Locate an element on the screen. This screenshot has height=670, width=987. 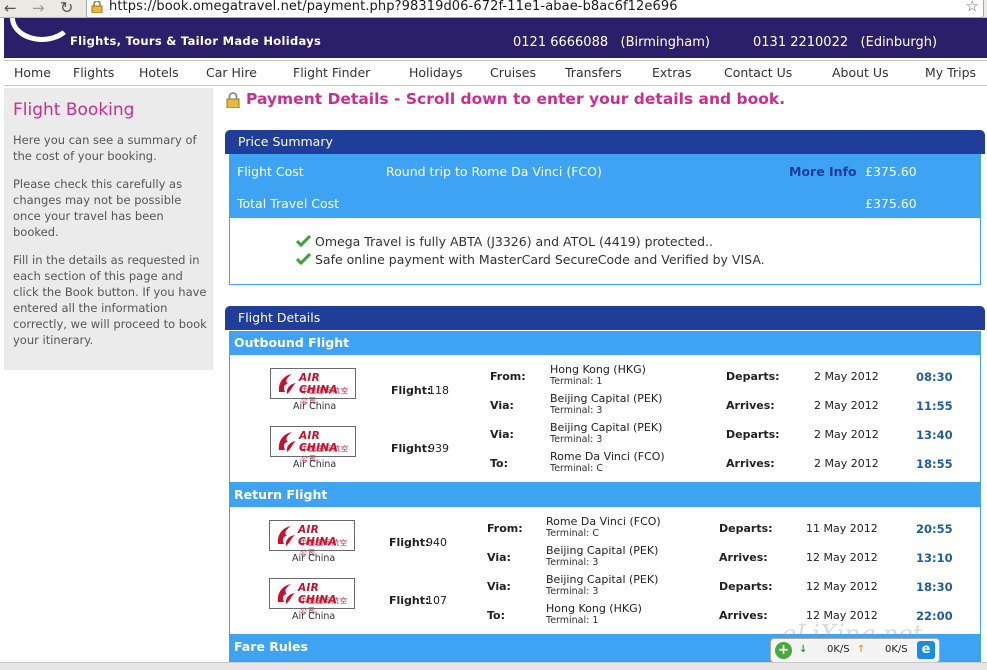
nav-transfers: Transfers is located at coordinates (593, 72).